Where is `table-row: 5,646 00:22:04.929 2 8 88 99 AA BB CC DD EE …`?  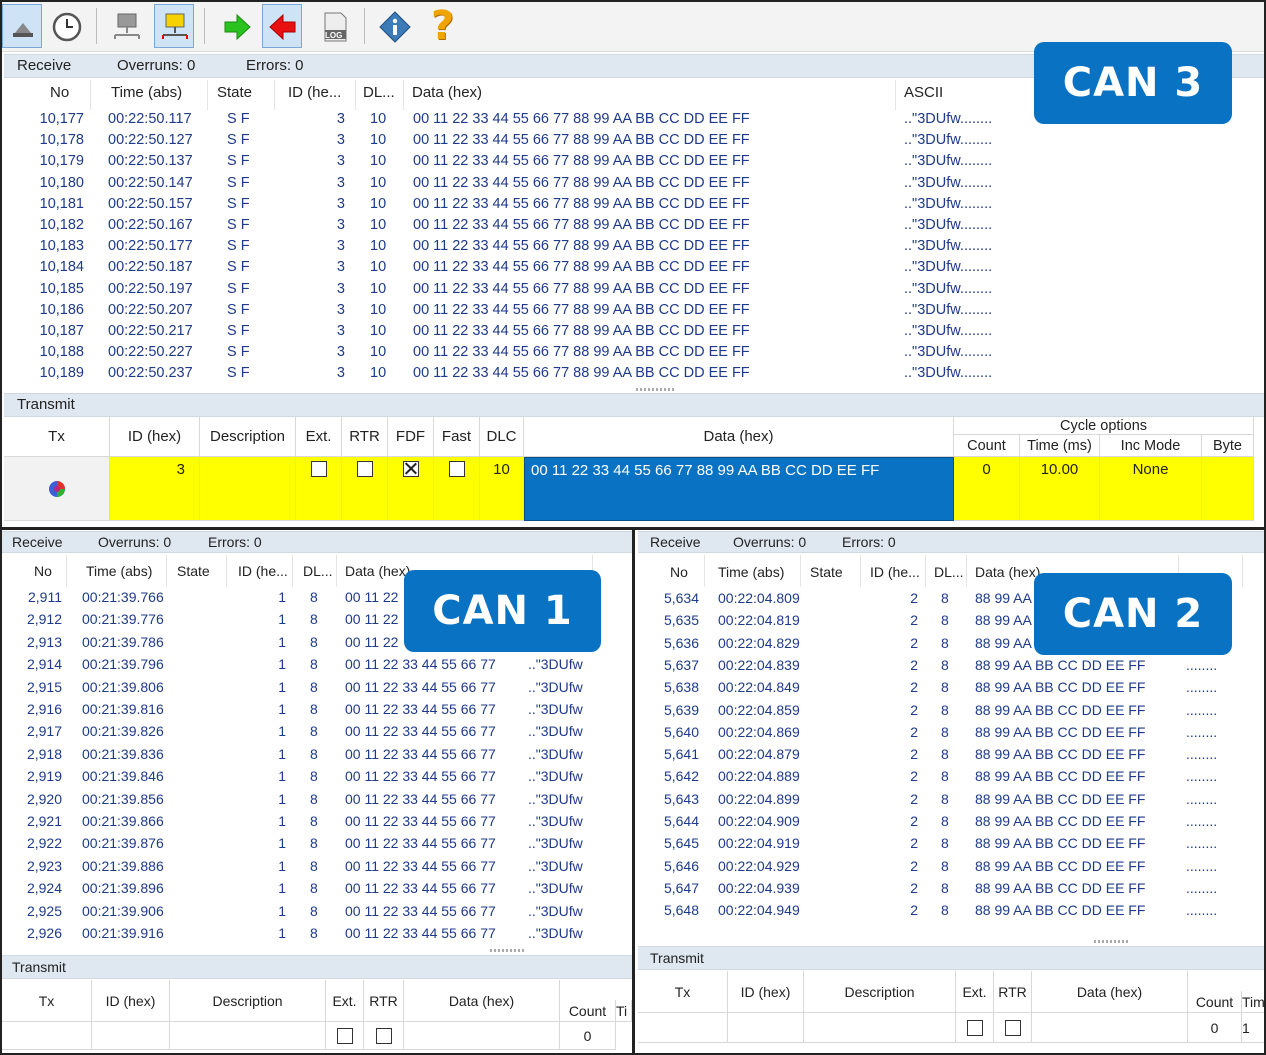 table-row: 5,646 00:22:04.929 2 8 88 99 AA BB CC DD EE … is located at coordinates (952, 868).